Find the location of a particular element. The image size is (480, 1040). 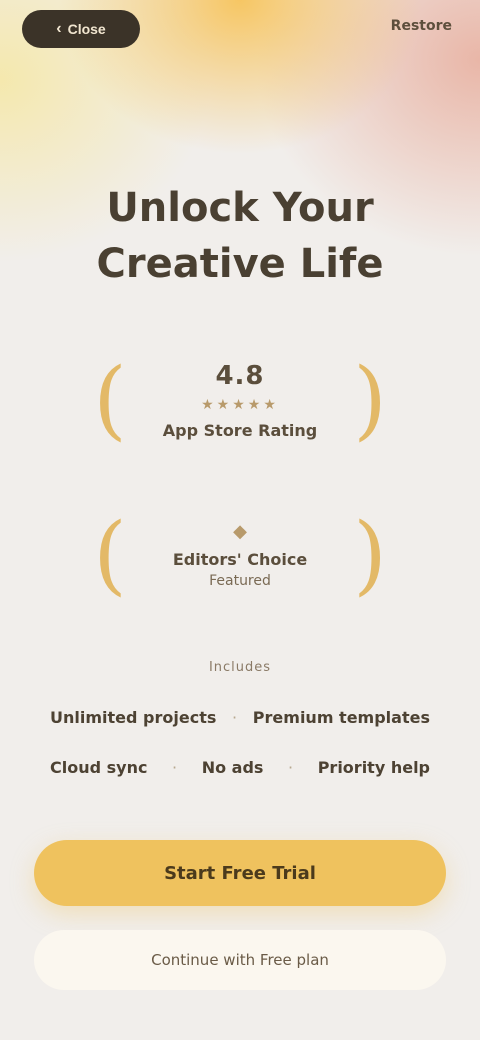

feature-item: Cloud sync is located at coordinates (99, 767).